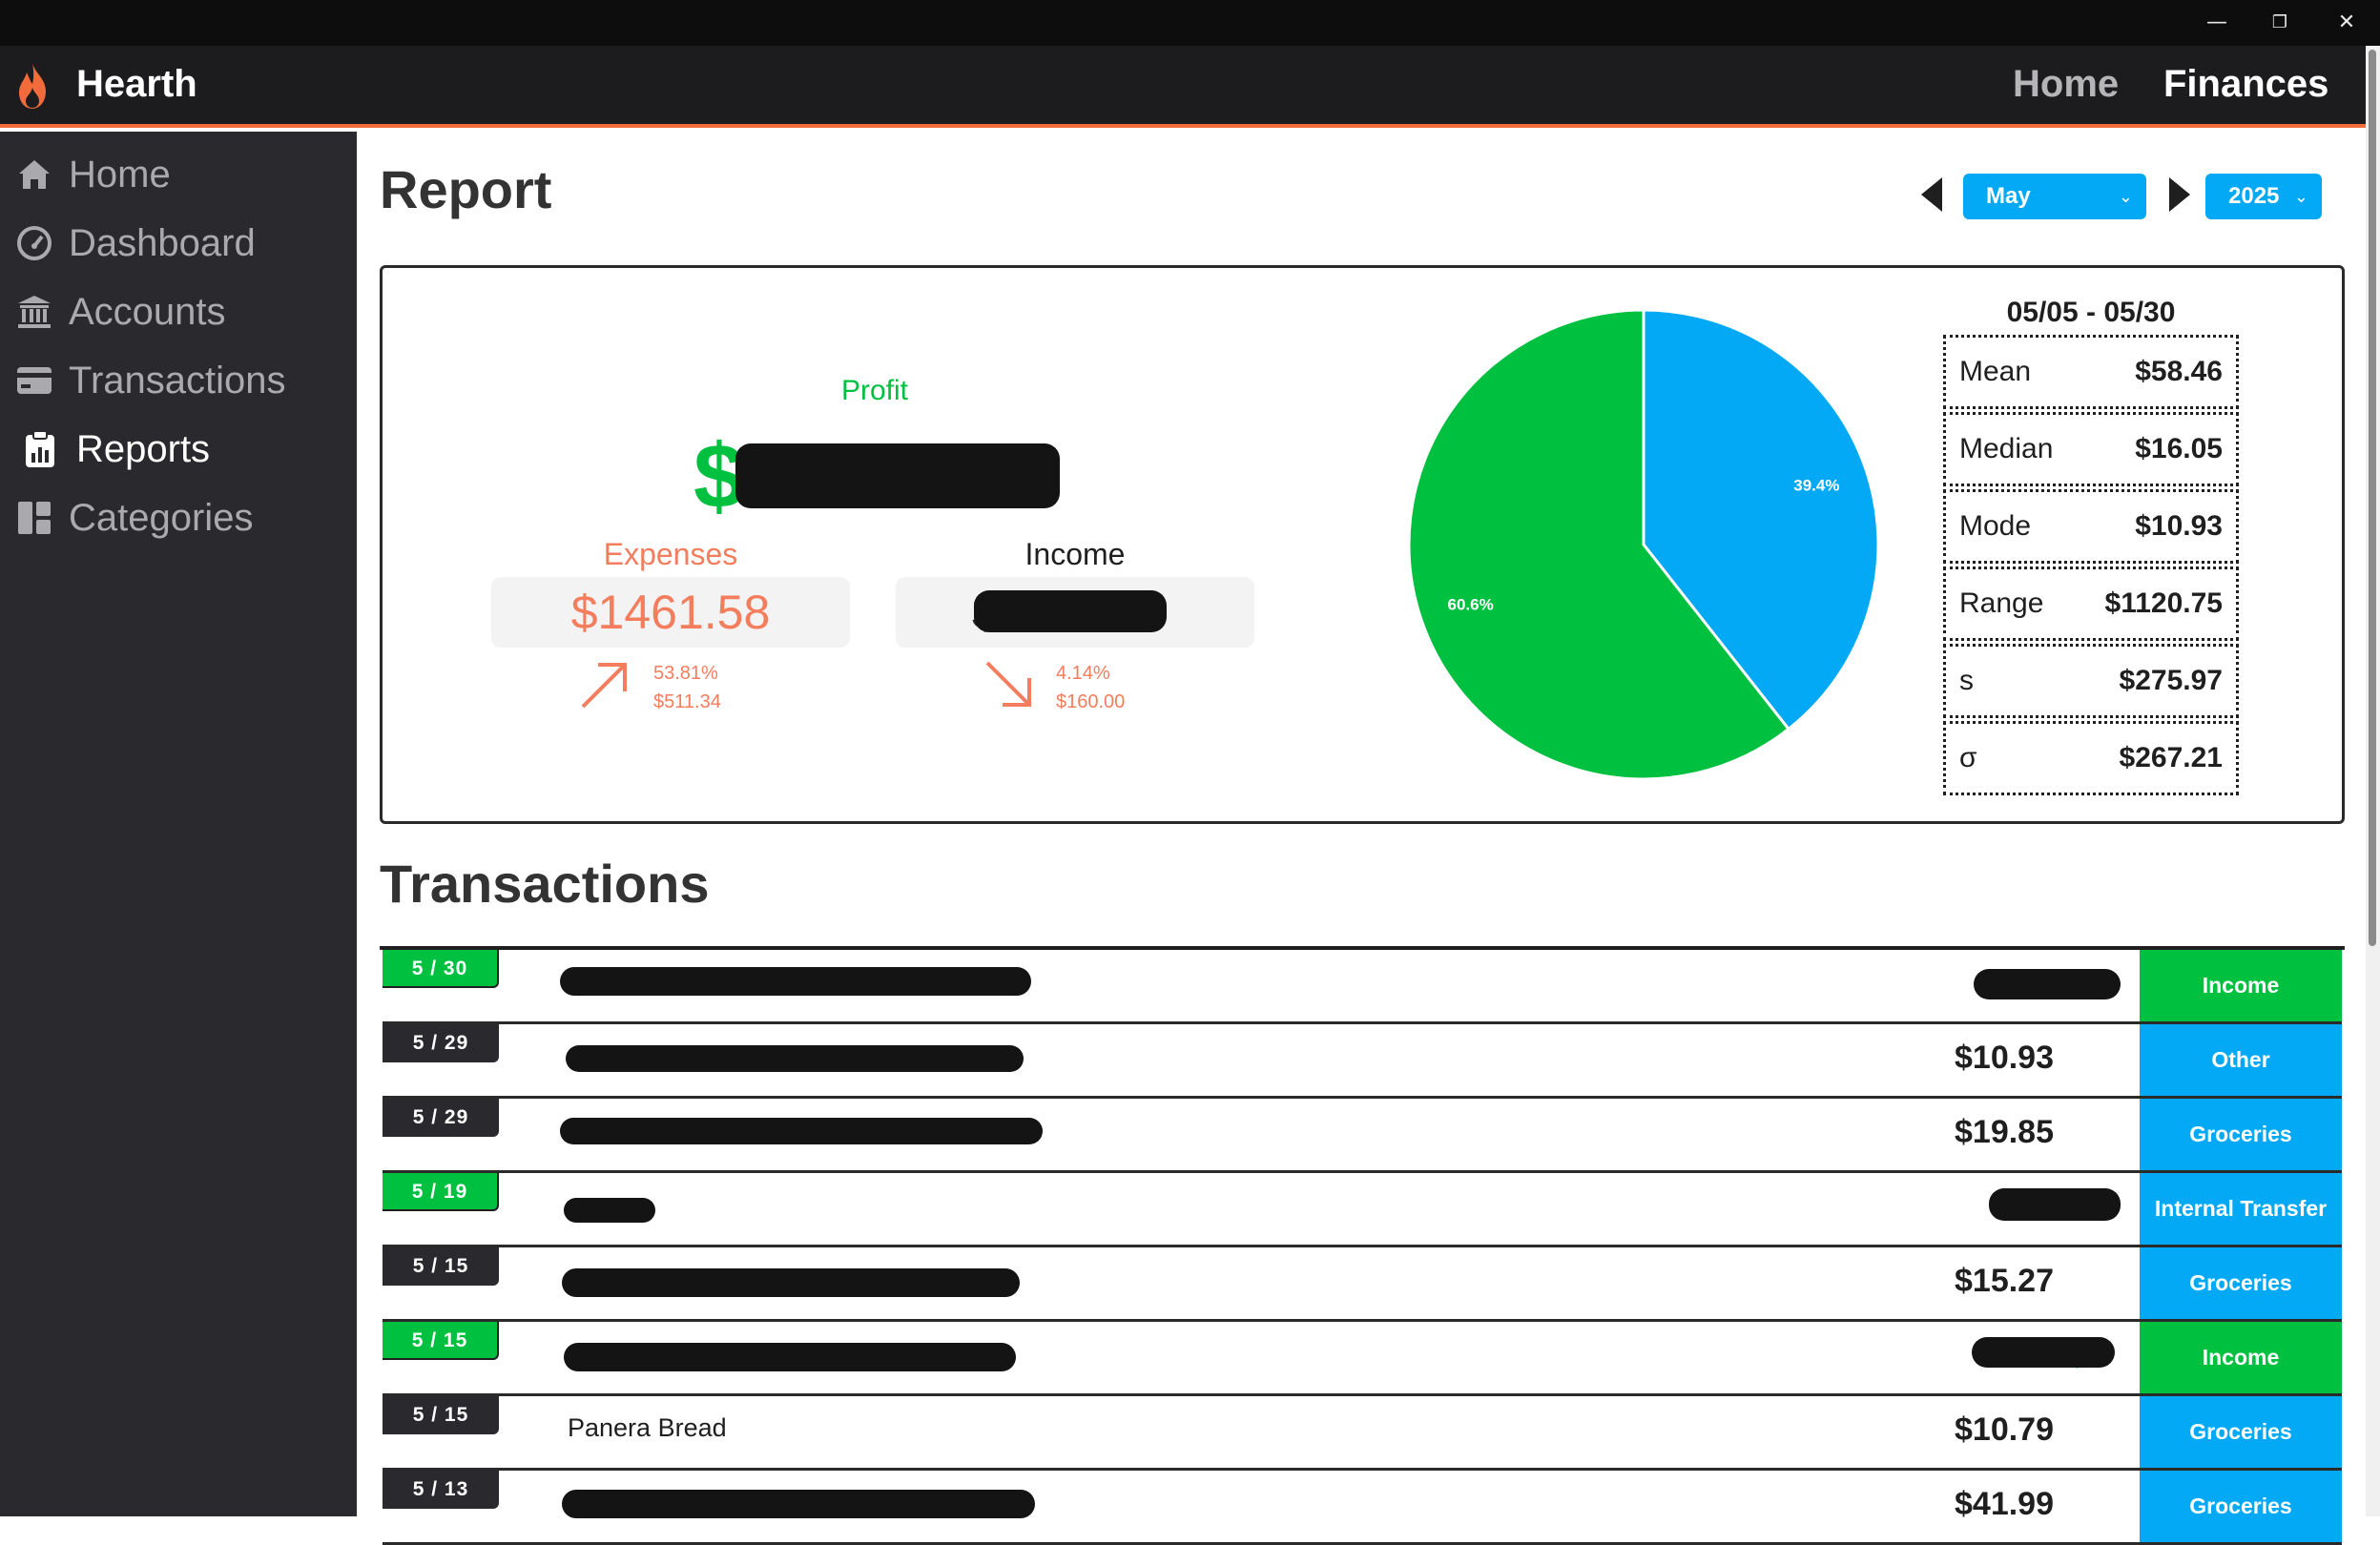 This screenshot has height=1545, width=2380. What do you see at coordinates (34, 380) in the screenshot?
I see `credit-card-icon` at bounding box center [34, 380].